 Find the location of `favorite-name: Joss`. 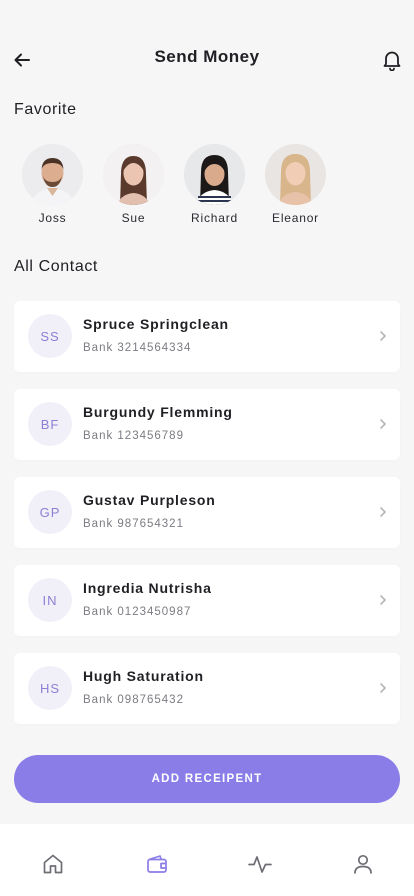

favorite-name: Joss is located at coordinates (52, 218).